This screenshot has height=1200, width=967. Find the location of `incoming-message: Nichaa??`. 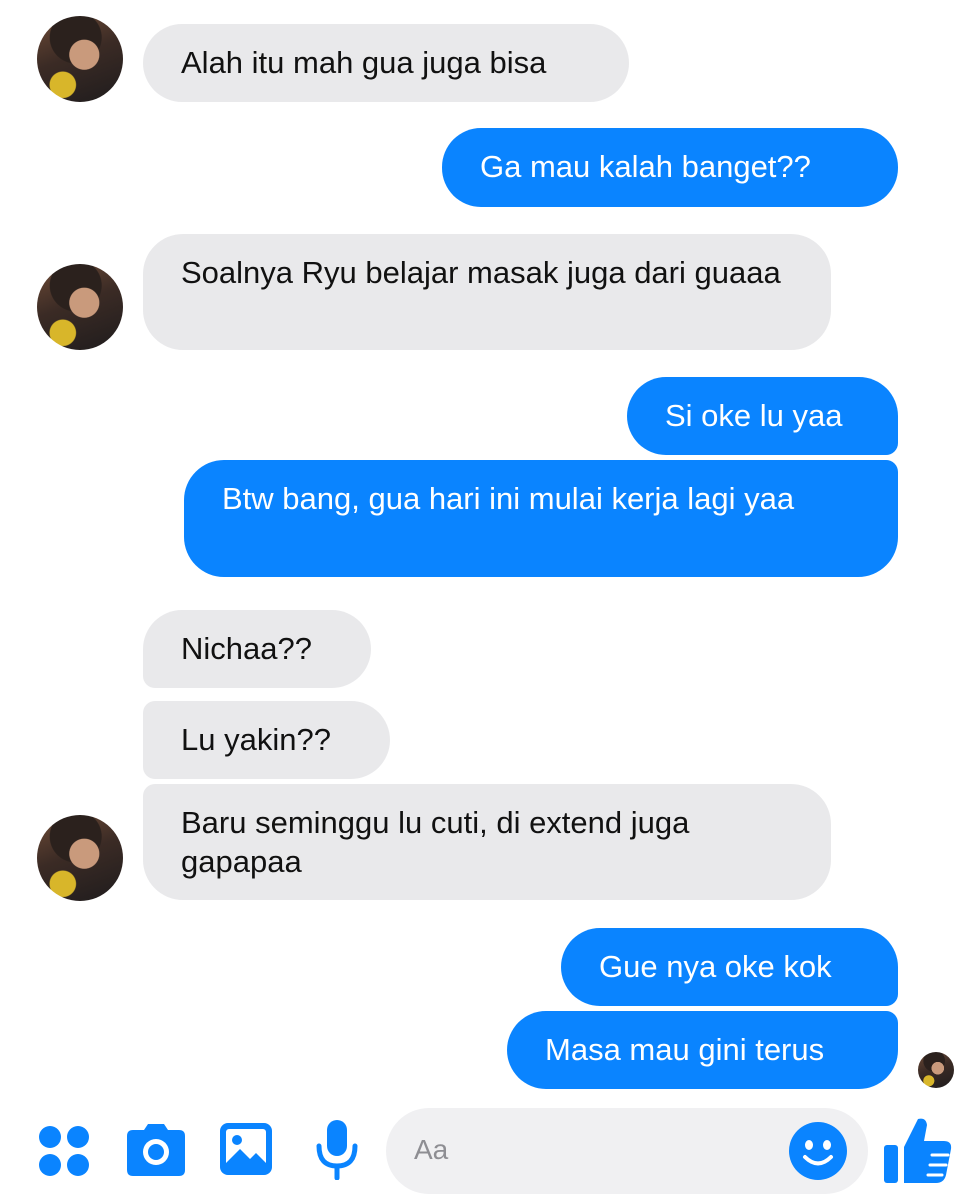

incoming-message: Nichaa?? is located at coordinates (257, 649).